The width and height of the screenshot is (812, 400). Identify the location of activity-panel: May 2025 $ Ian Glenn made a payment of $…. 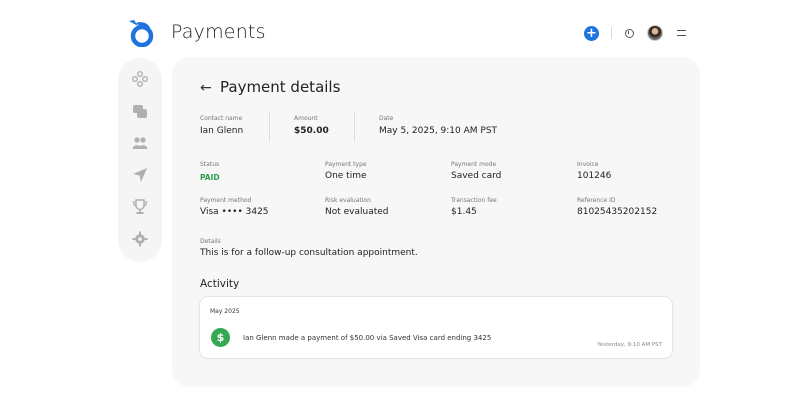
(436, 327).